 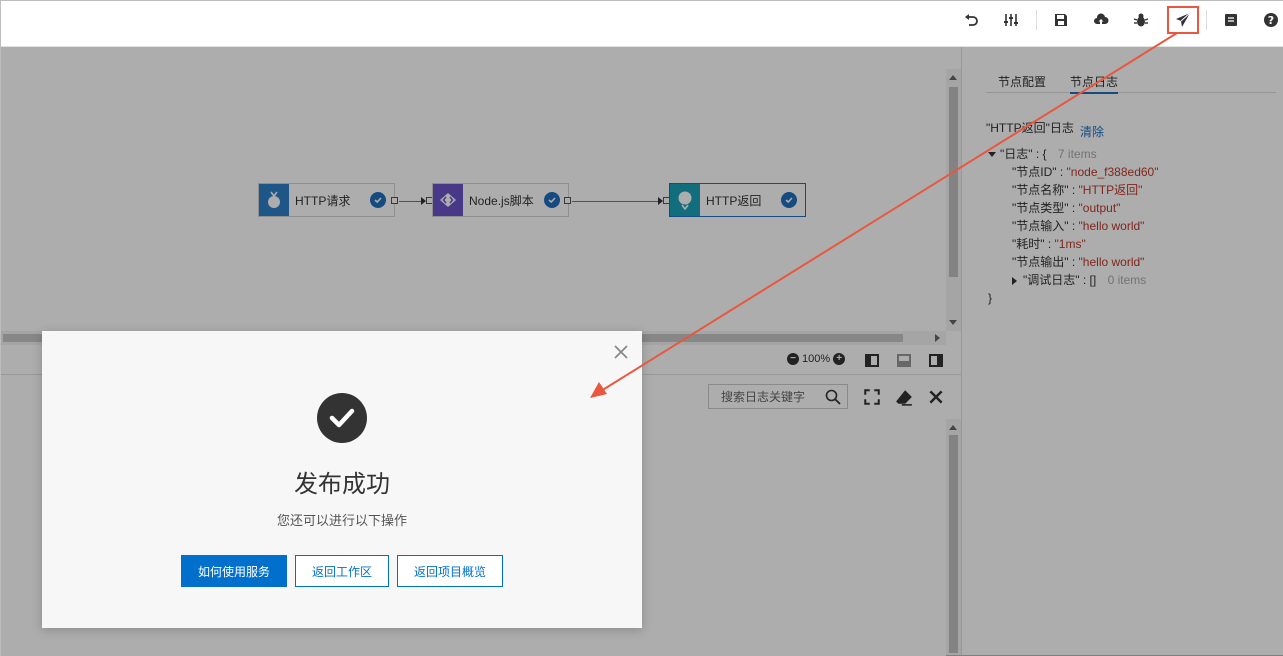 What do you see at coordinates (872, 360) in the screenshot?
I see `layout-left-panel-icon` at bounding box center [872, 360].